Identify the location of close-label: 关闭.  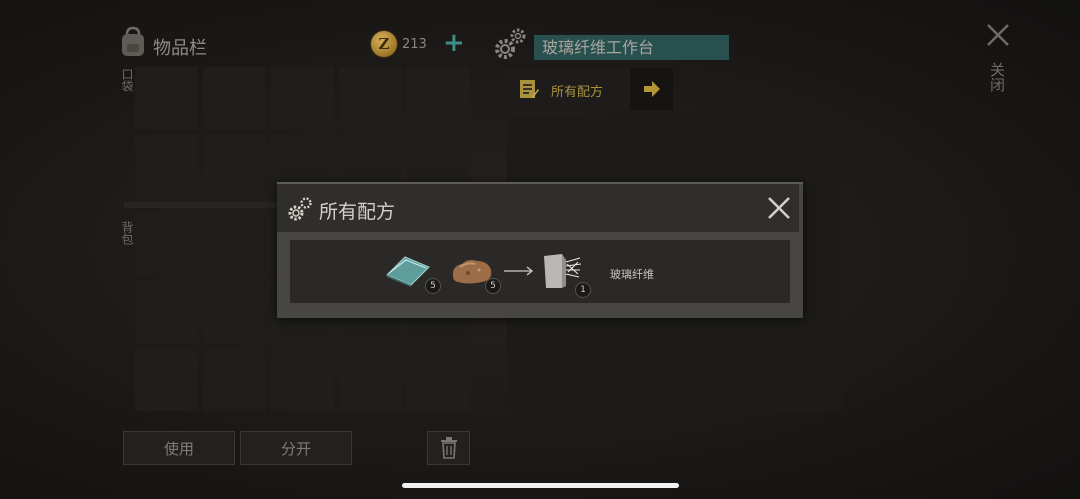
(997, 77).